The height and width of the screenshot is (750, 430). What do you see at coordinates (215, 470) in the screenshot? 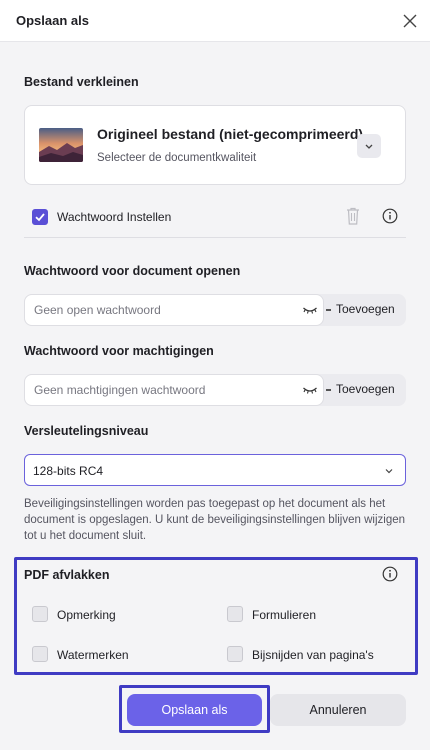
I see `encryption-level-select: 128-bits RC4` at bounding box center [215, 470].